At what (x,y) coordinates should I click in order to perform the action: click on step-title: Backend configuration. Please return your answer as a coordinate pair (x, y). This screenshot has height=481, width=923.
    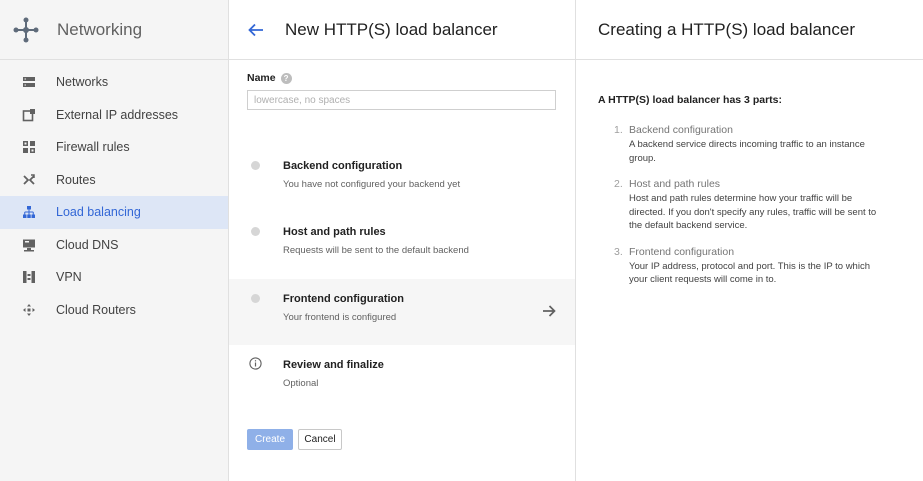
    Looking at the image, I should click on (343, 166).